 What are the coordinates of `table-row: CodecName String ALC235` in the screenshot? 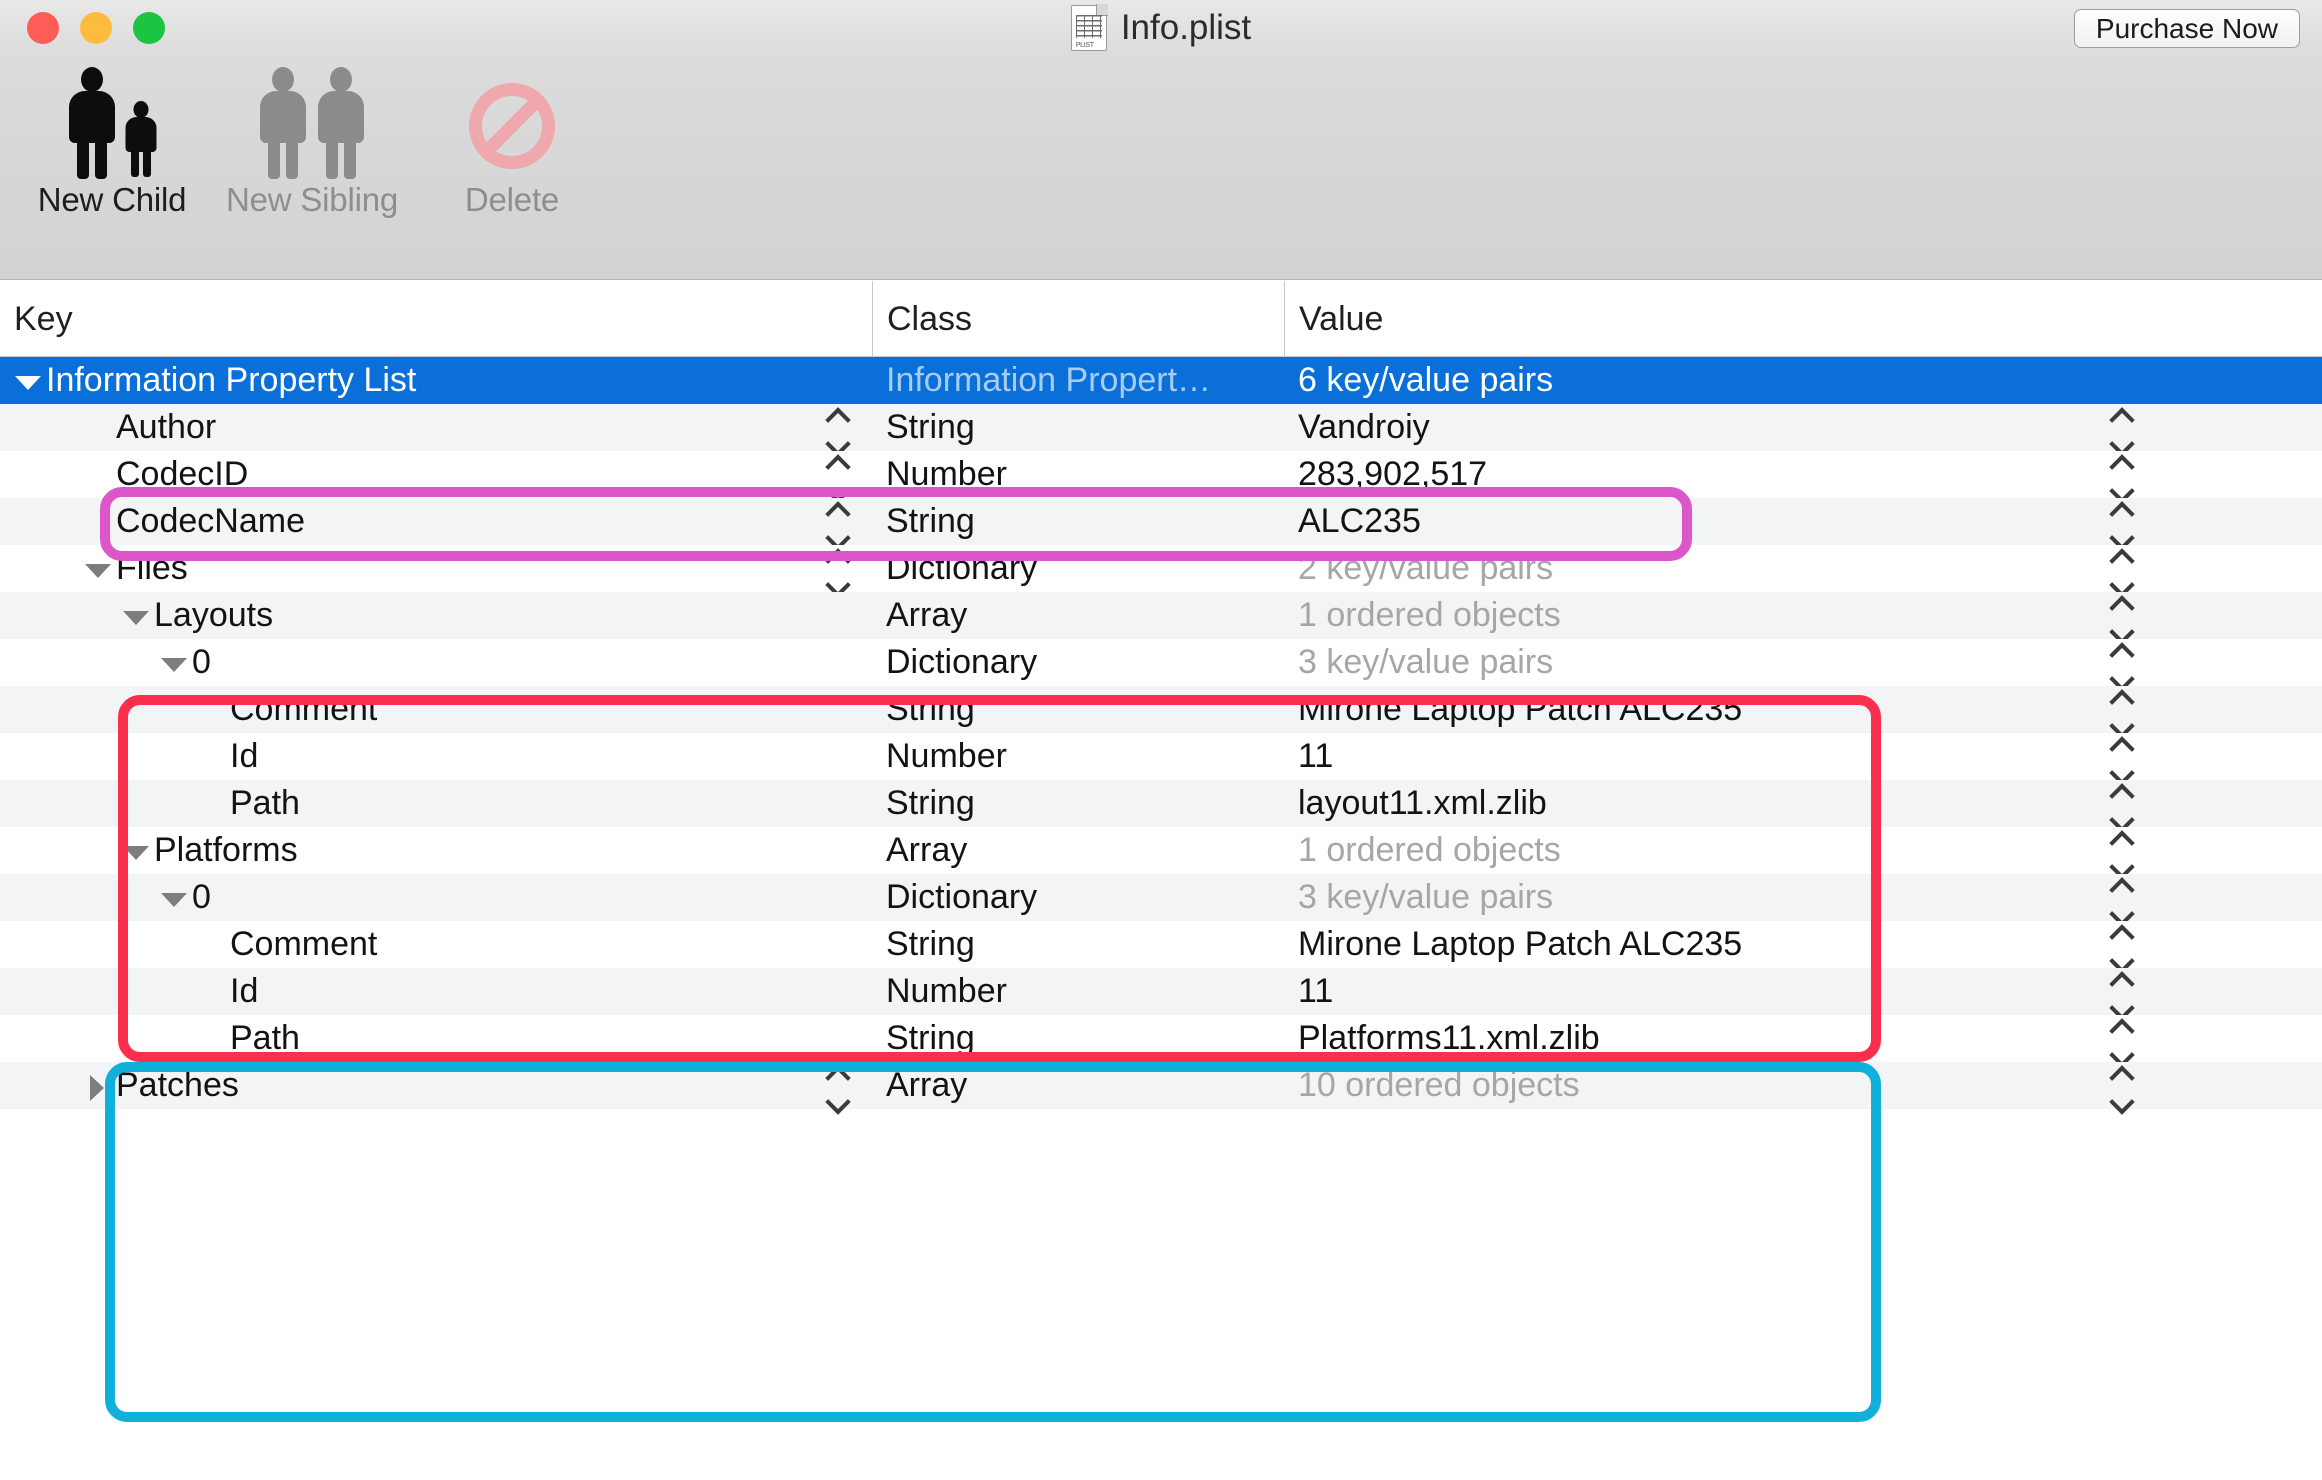 It's located at (1161, 521).